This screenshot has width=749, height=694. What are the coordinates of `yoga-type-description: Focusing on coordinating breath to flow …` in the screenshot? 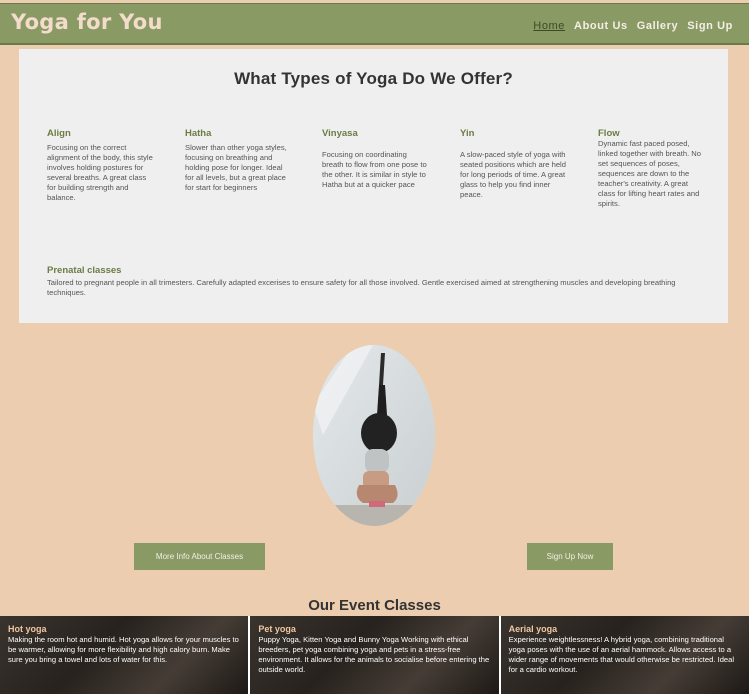 It's located at (374, 169).